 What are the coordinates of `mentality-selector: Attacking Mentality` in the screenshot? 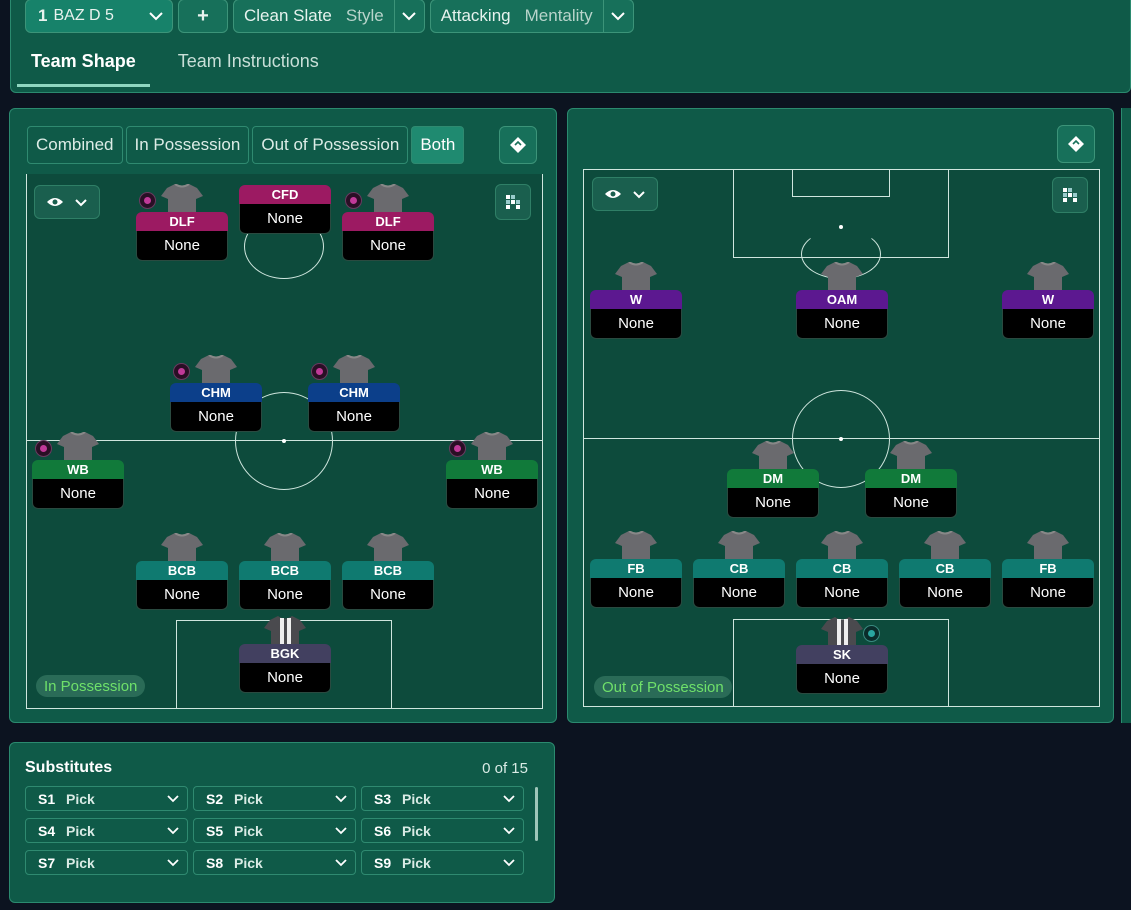 It's located at (531, 16).